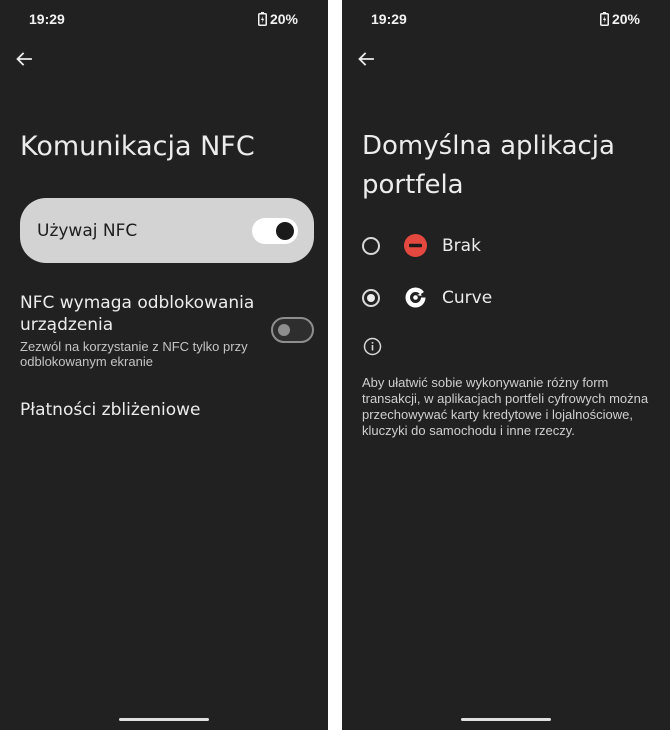  I want to click on no-entry-icon, so click(415, 245).